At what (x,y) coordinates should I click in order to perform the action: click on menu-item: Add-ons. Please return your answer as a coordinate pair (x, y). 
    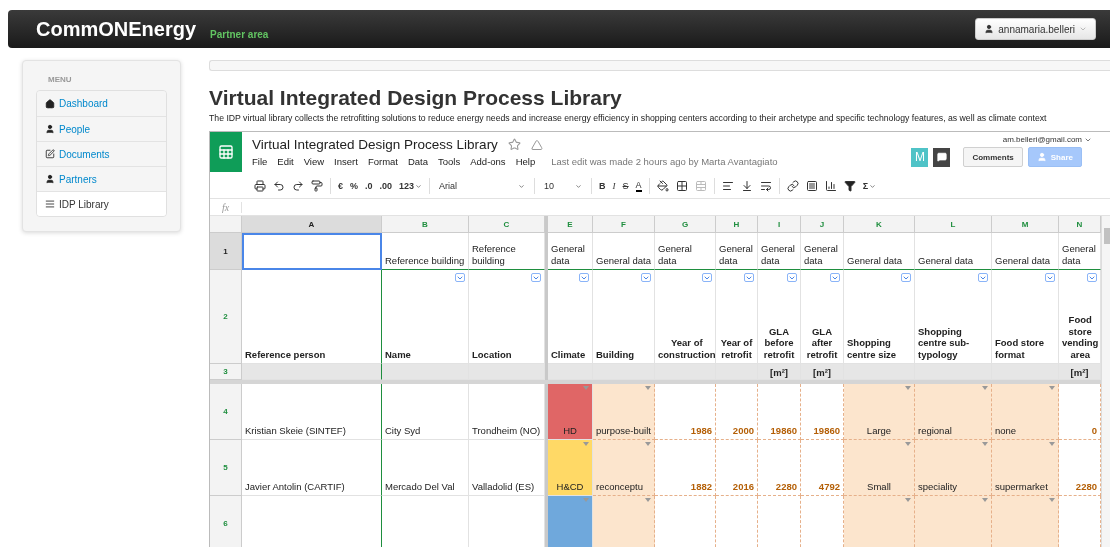
    Looking at the image, I should click on (488, 161).